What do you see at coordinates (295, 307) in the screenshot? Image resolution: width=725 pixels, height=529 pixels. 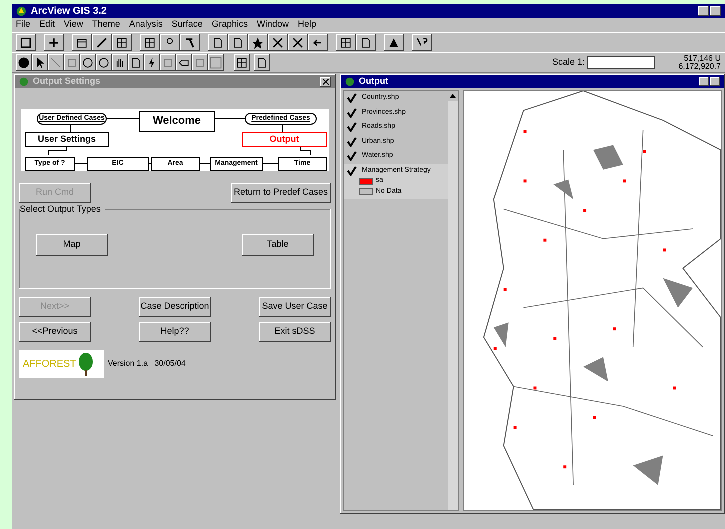 I see `dialog-button: Save User Case` at bounding box center [295, 307].